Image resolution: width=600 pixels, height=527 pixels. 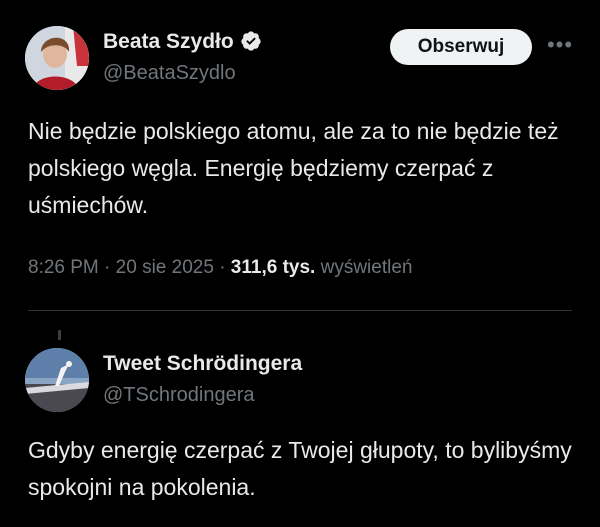 What do you see at coordinates (165, 267) in the screenshot?
I see `tweet-date: 20 sie 2025` at bounding box center [165, 267].